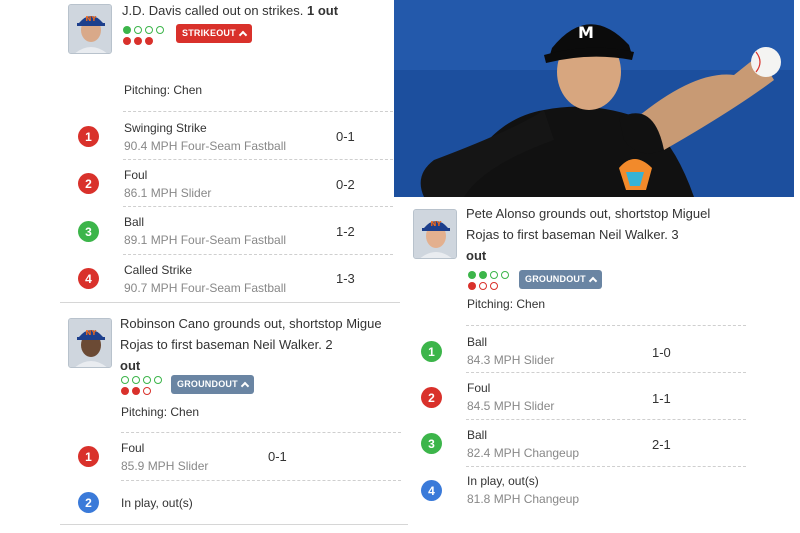  I want to click on pitch-description: 90.4 MPH Four-Seam Fastball, so click(205, 146).